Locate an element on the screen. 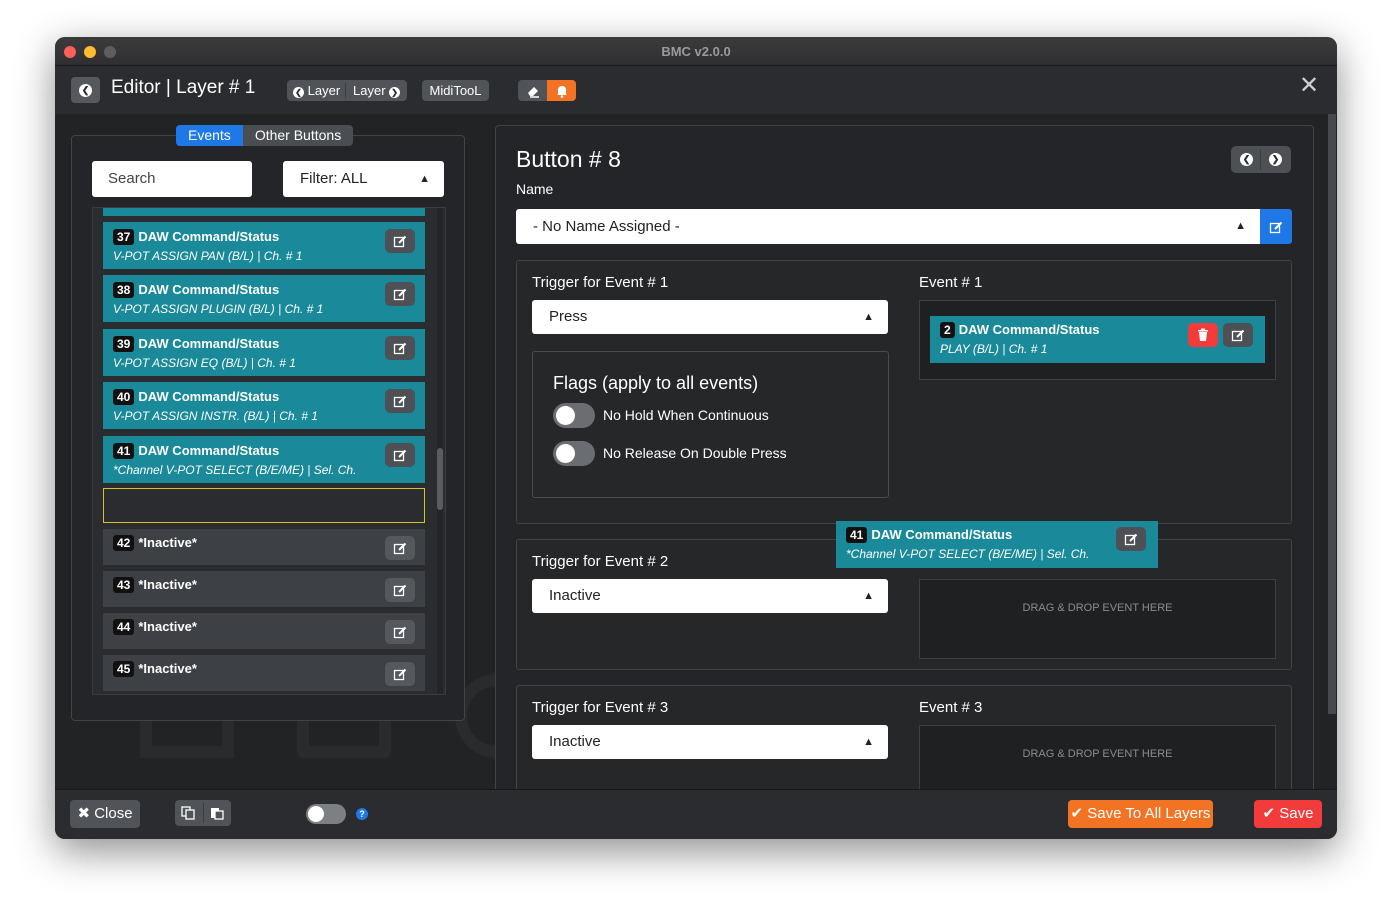 This screenshot has width=1392, height=912. event-subtitle: V-POT ASSIGN PLUGIN (B/L) | Ch. # 1 is located at coordinates (218, 309).